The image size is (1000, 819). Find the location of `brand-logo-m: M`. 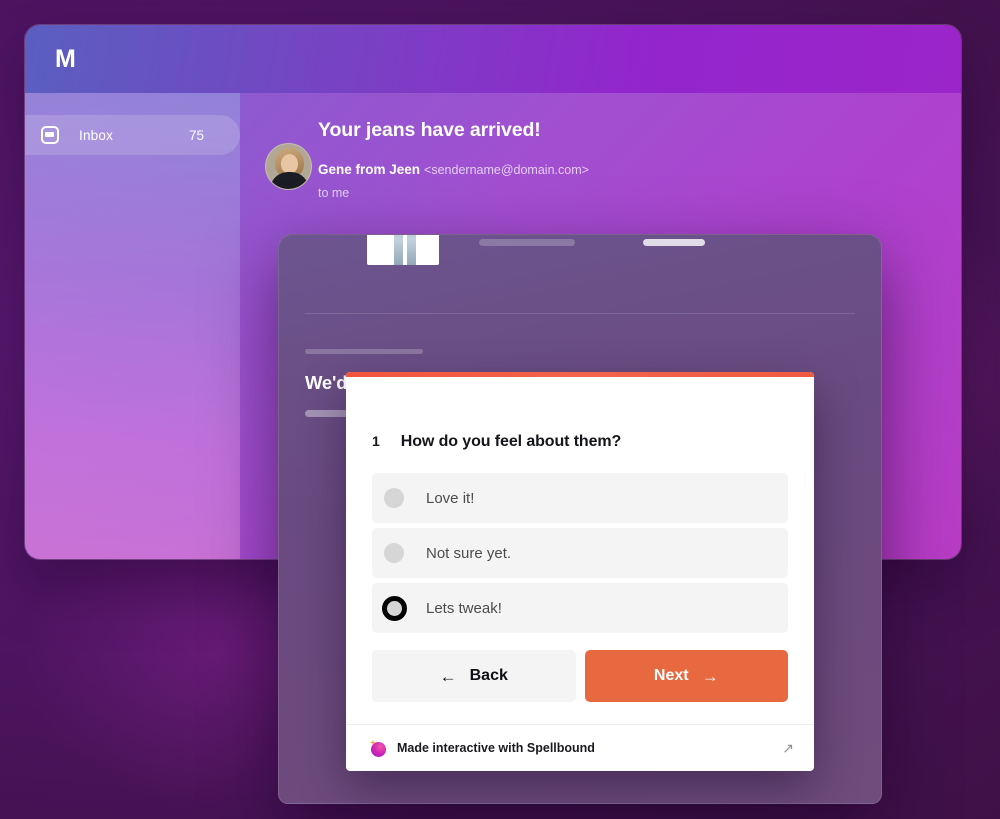

brand-logo-m: M is located at coordinates (65, 58).